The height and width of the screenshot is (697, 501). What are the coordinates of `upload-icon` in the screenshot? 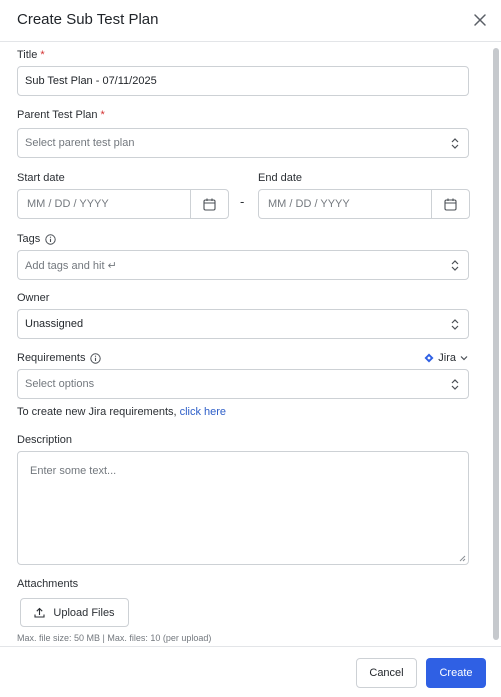 It's located at (39, 612).